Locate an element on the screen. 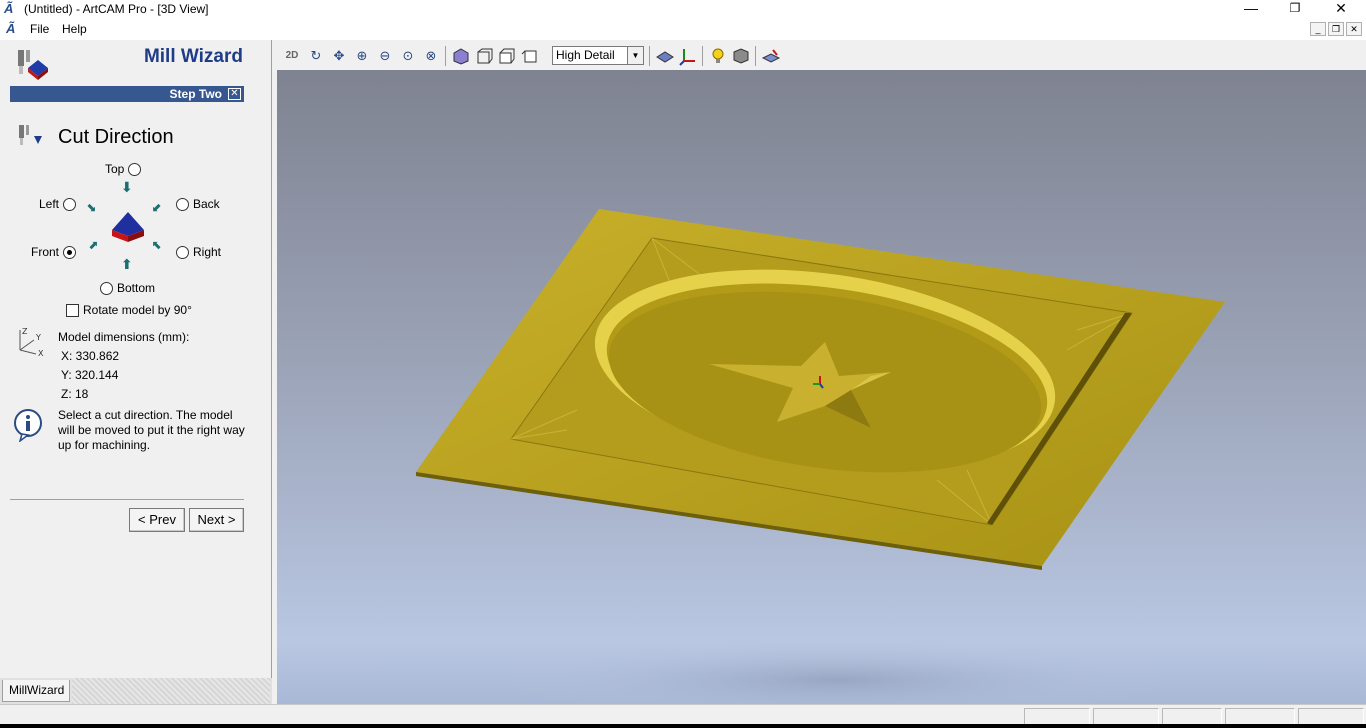 This screenshot has width=1366, height=728. render-icon is located at coordinates (771, 56).